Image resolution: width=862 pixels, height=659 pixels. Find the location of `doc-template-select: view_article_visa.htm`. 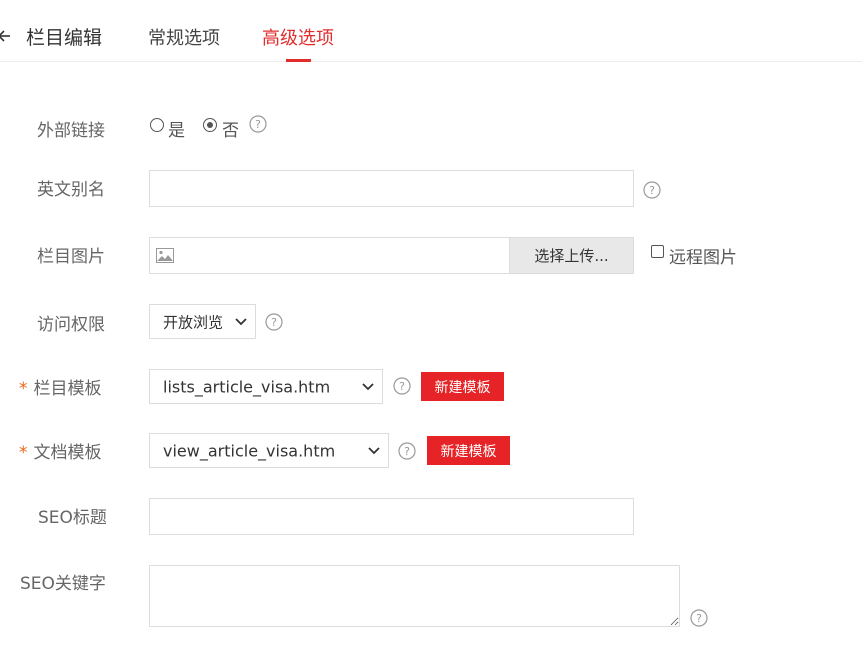

doc-template-select: view_article_visa.htm is located at coordinates (269, 450).